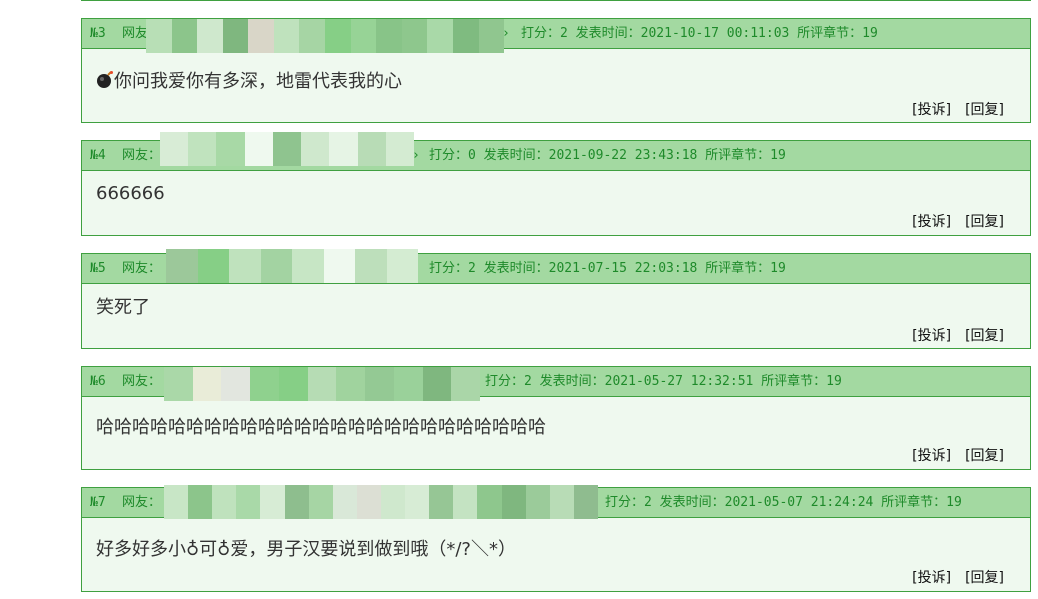  Describe the element at coordinates (105, 79) in the screenshot. I see `bomb-icon` at that location.